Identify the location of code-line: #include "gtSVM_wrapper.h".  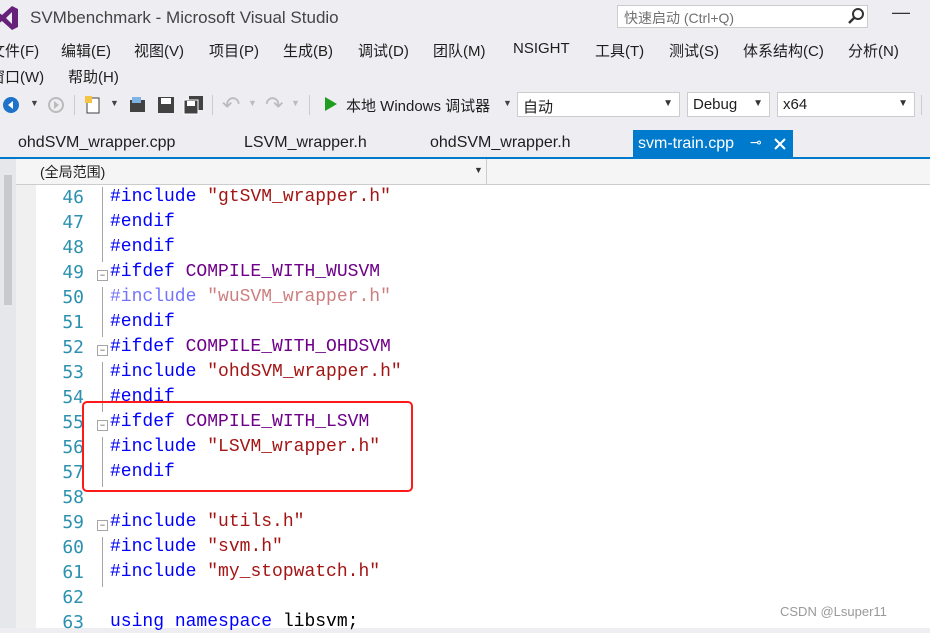
(250, 197).